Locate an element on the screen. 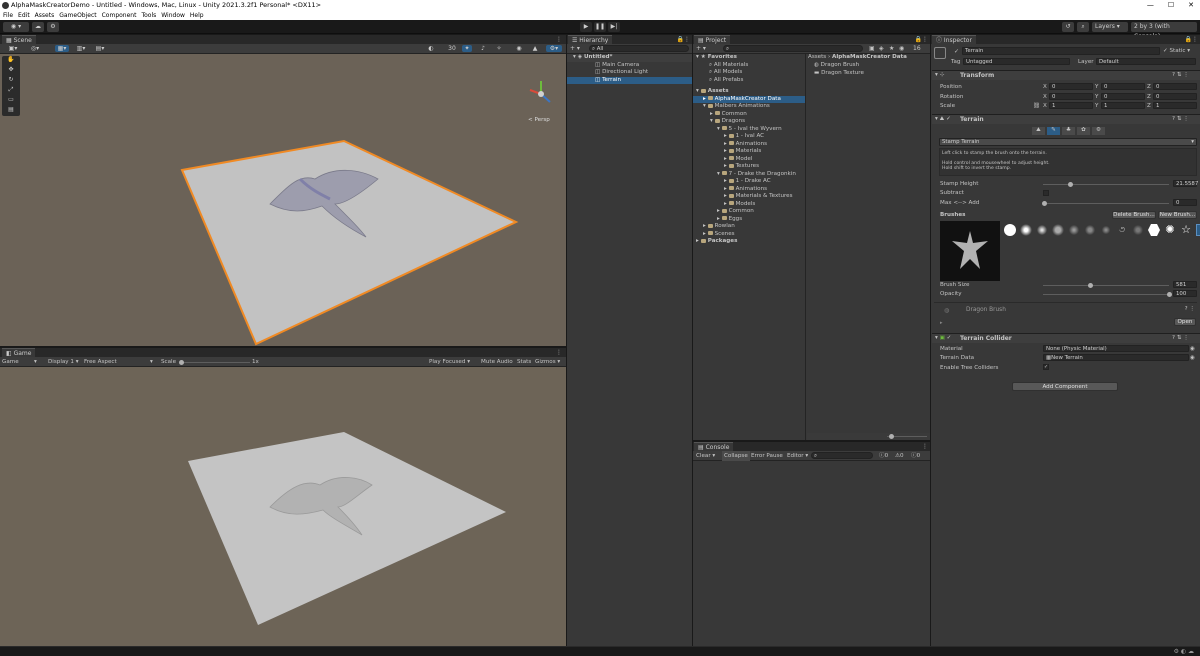 This screenshot has width=1200, height=656. file-dragon-texture: ▬ Dragon Texture is located at coordinates (839, 74).